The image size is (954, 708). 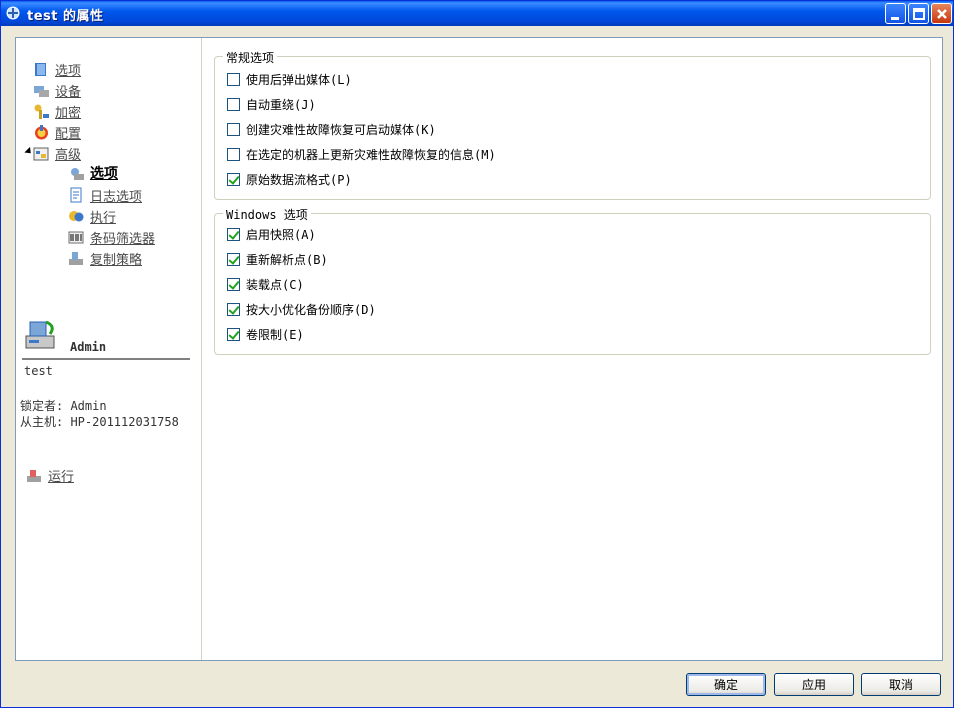 I want to click on sidebar-subitem-label: 执行, so click(x=103, y=218).